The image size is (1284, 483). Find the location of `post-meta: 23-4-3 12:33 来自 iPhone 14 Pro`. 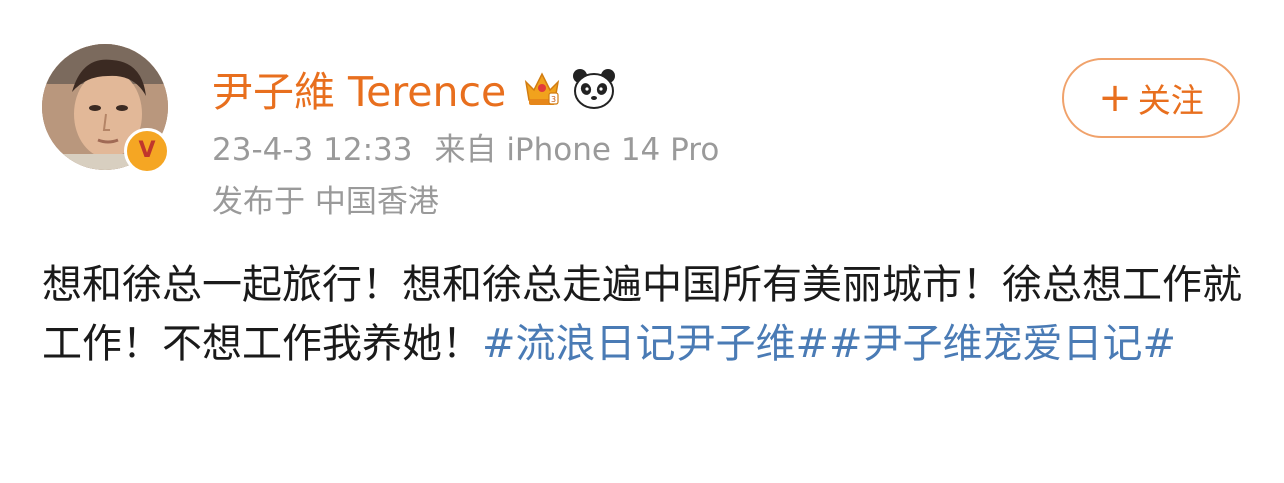

post-meta: 23-4-3 12:33 来自 iPhone 14 Pro is located at coordinates (465, 150).